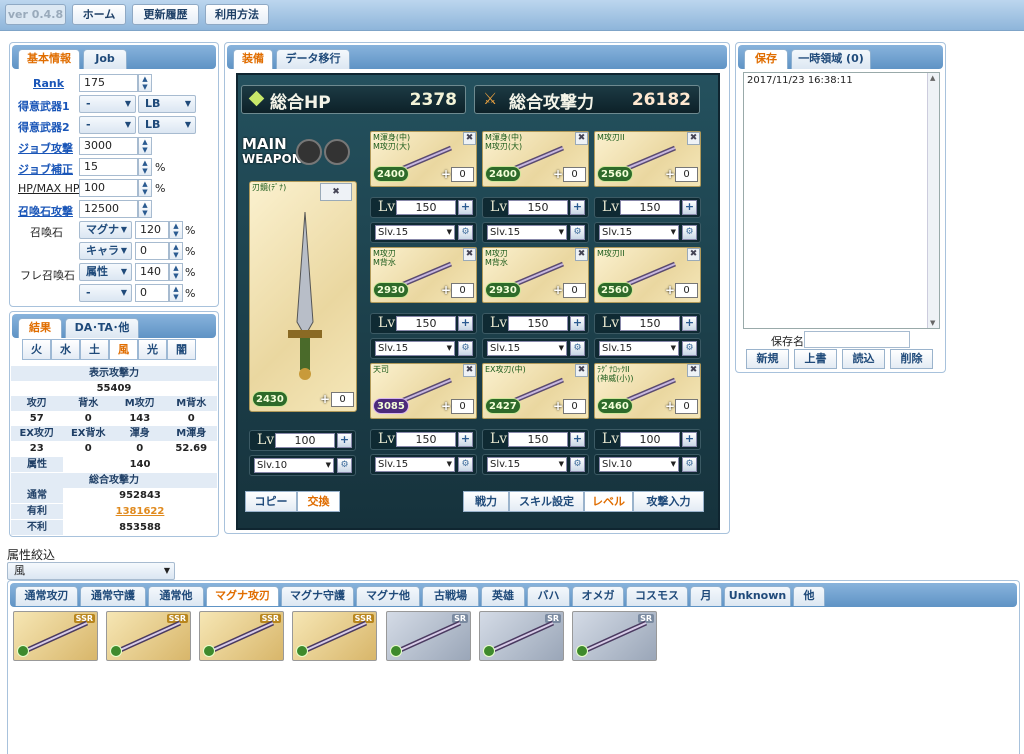  What do you see at coordinates (317, 596) in the screenshot?
I see `weapon-category-tab: マグナ守護` at bounding box center [317, 596].